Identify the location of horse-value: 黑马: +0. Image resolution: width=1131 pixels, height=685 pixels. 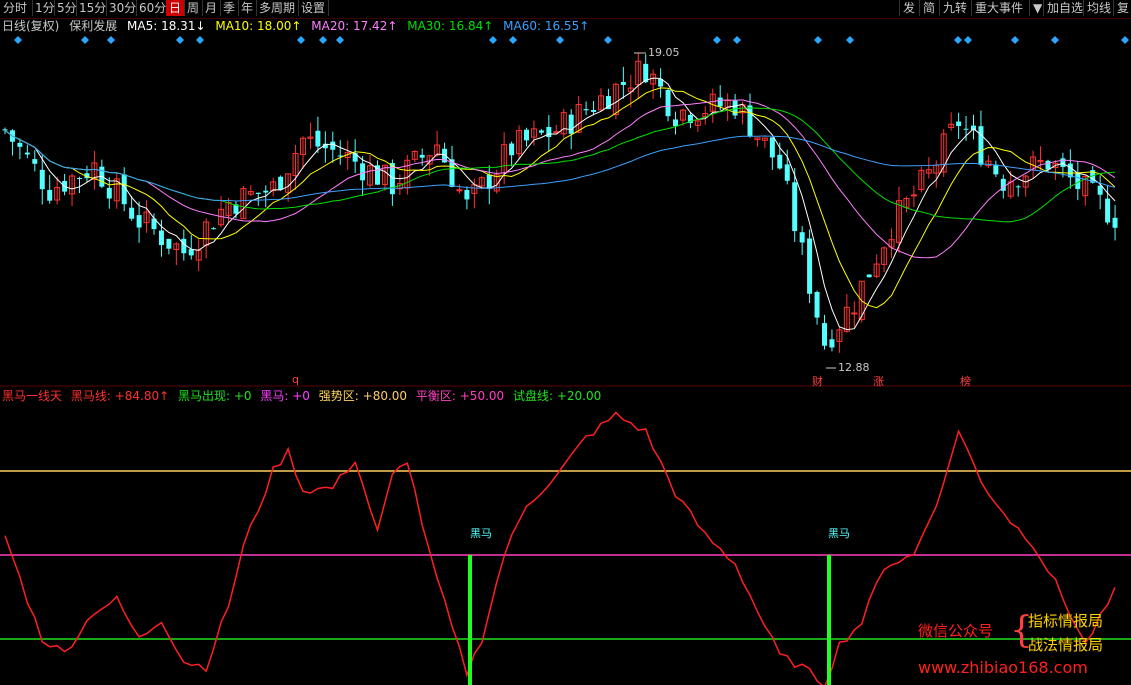
(285, 396).